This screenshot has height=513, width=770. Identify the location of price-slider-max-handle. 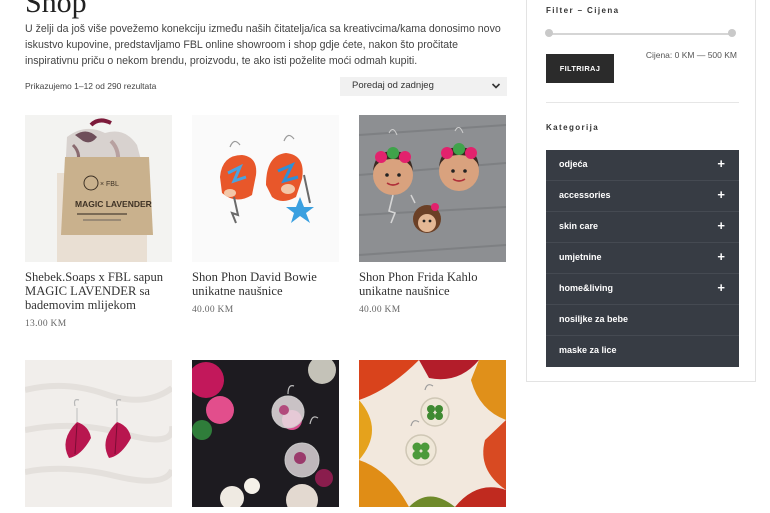
(732, 33).